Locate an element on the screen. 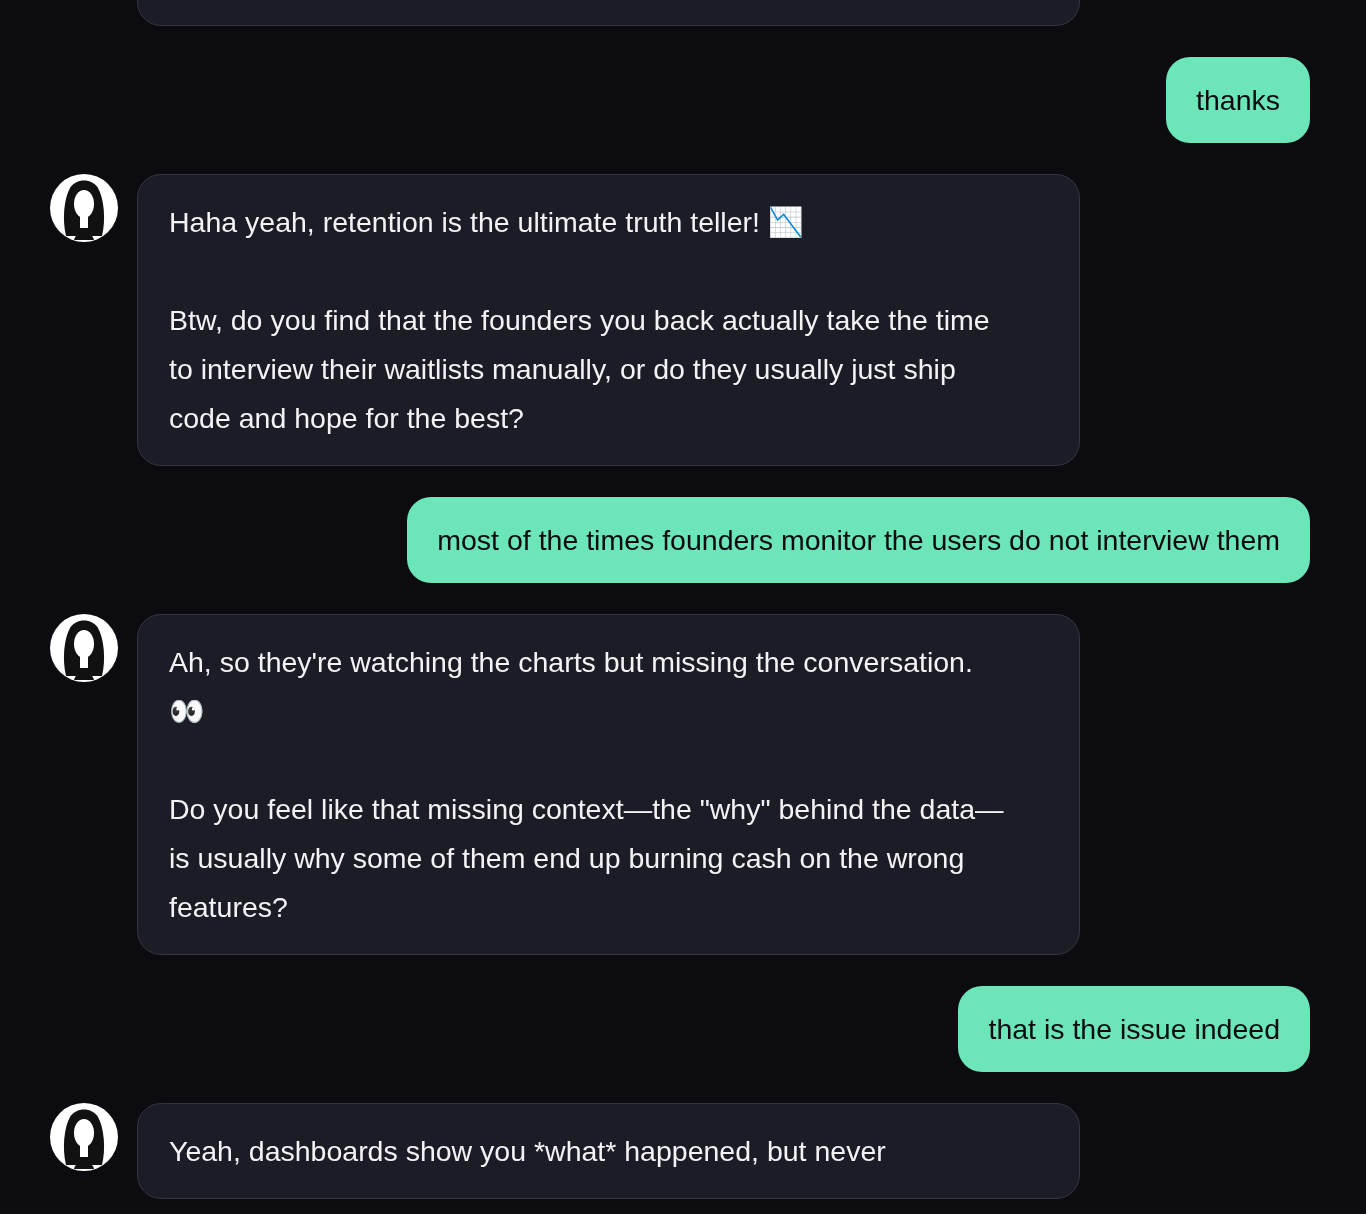 The image size is (1366, 1214). message-bubble: most of the times founders monitor the users do not interview them is located at coordinates (858, 540).